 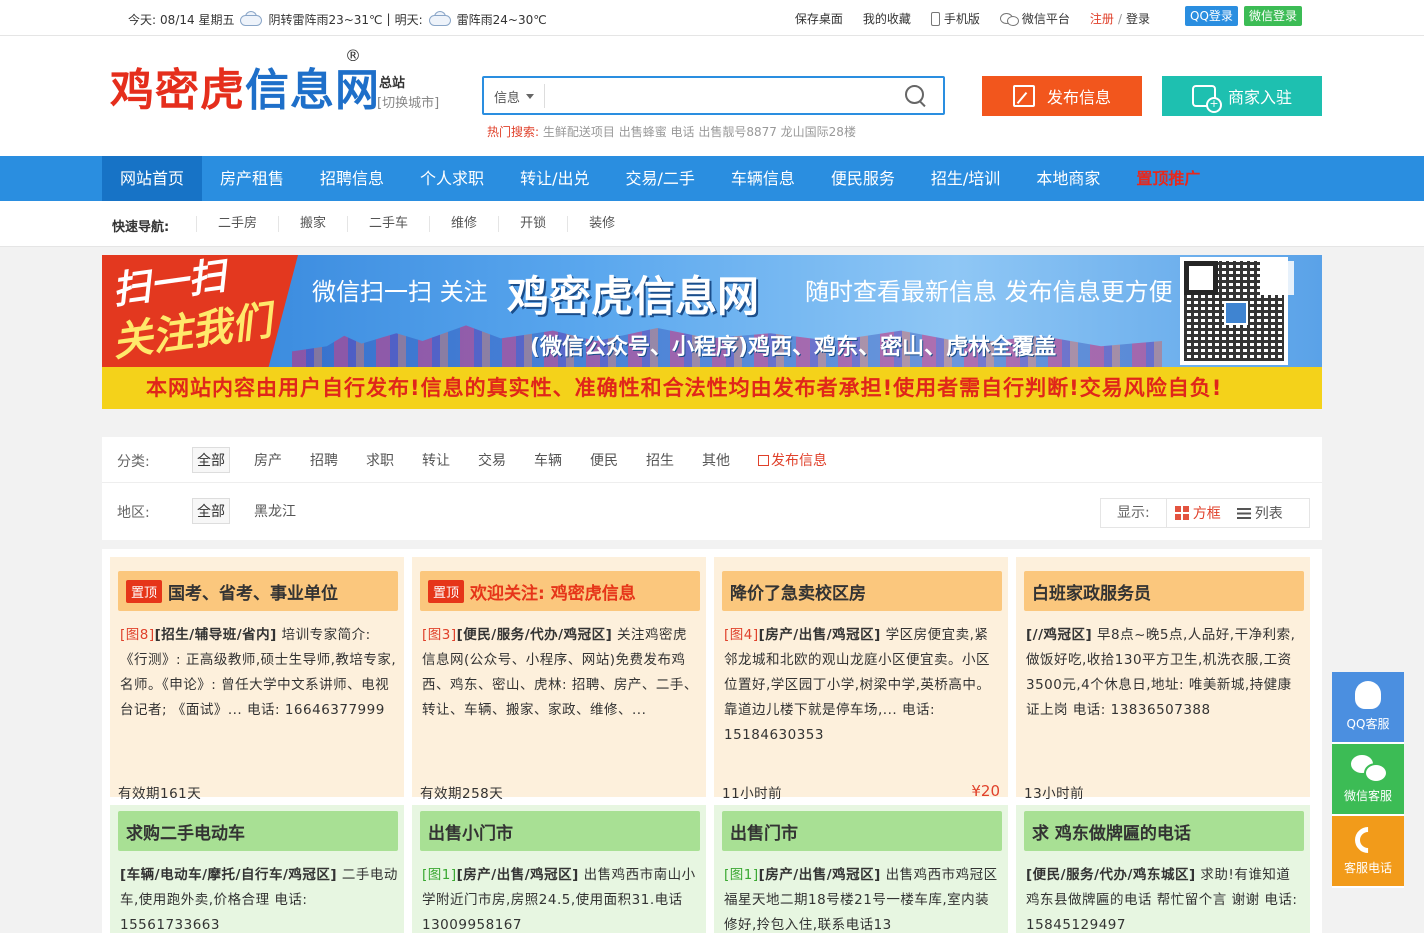 I want to click on listing-title: 求 鸡东做牌匾的电话, so click(x=1164, y=831).